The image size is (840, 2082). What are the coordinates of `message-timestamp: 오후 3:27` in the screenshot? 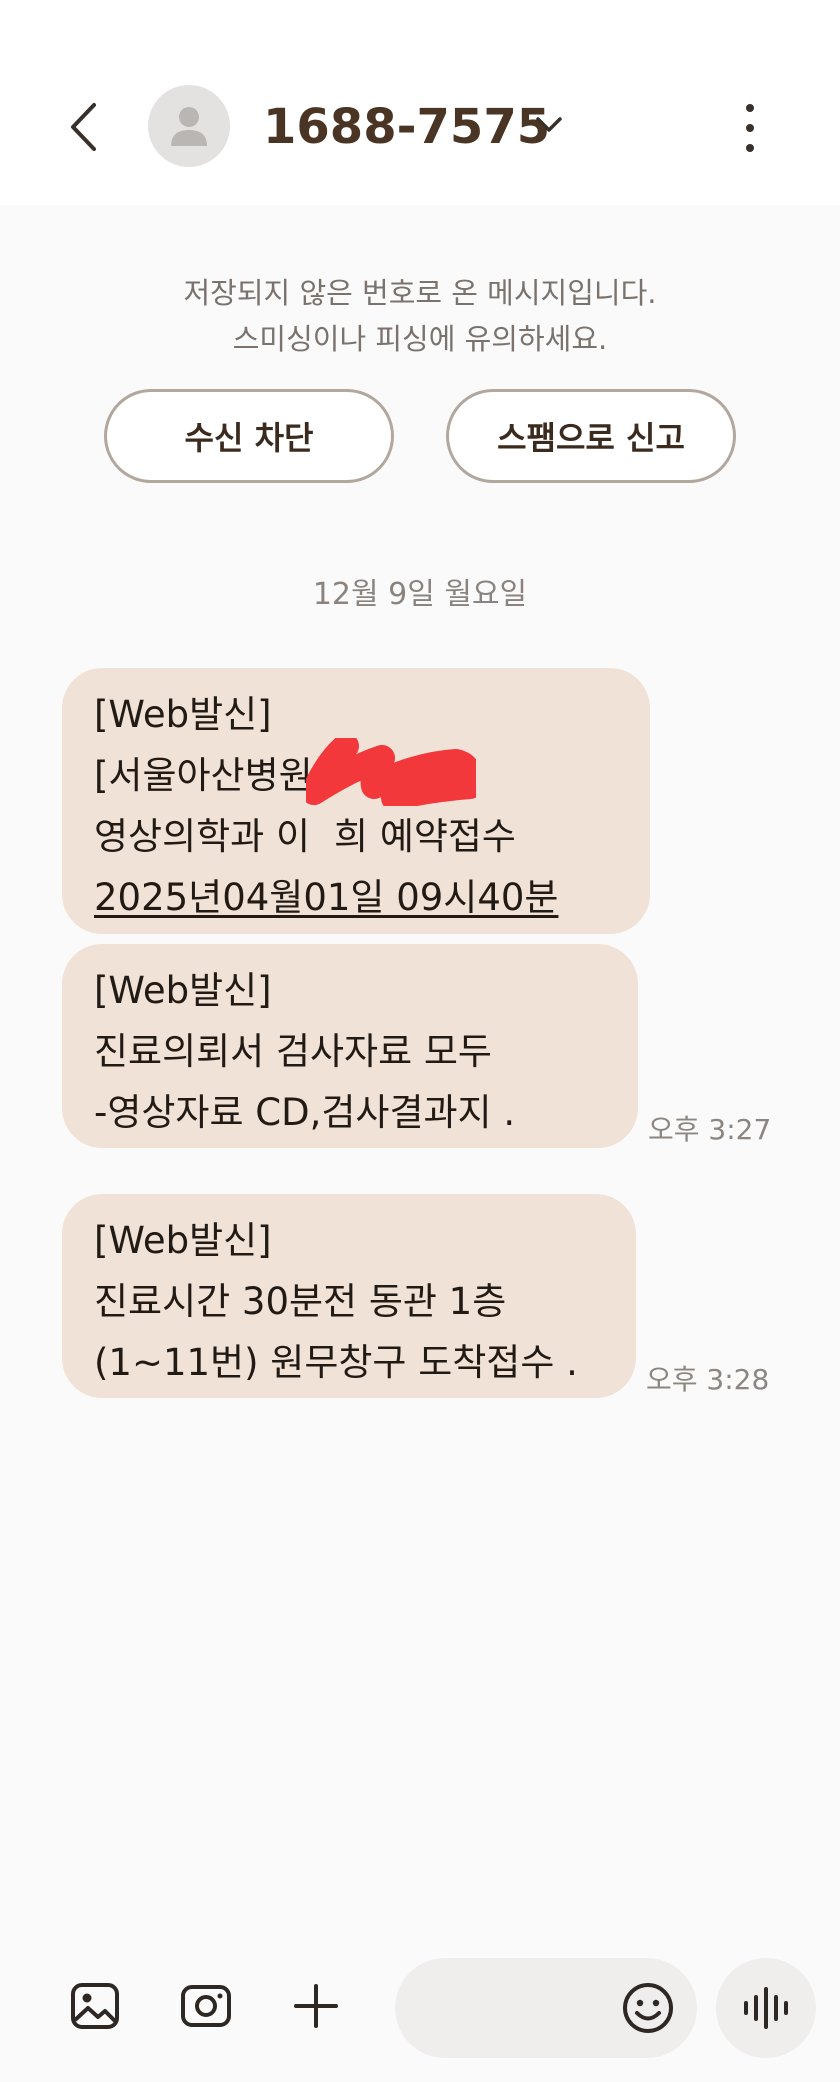 It's located at (710, 1129).